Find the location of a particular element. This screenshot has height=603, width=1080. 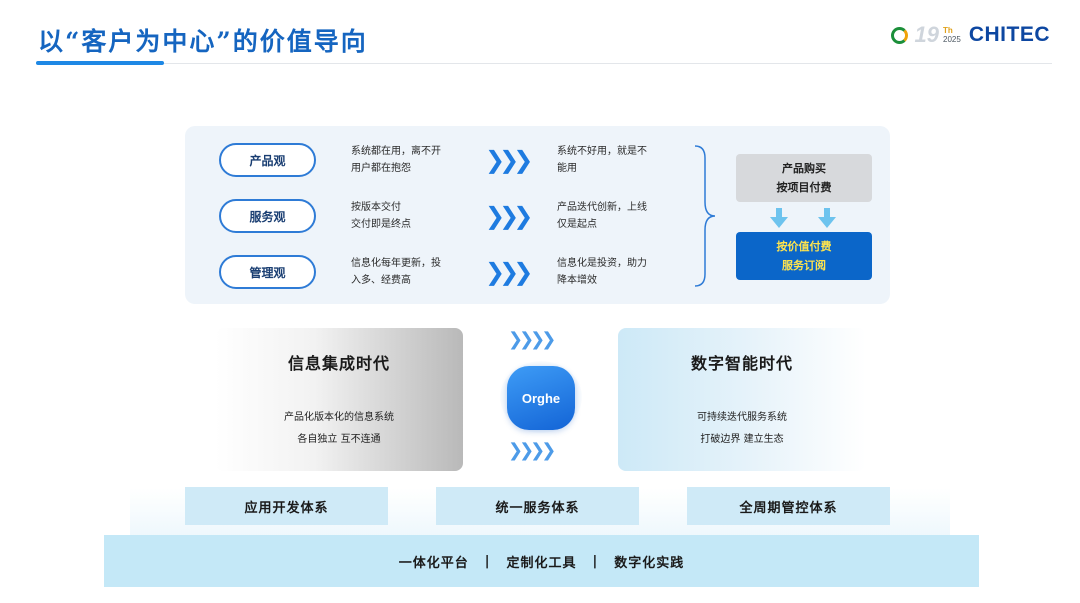

down-arrow-icons is located at coordinates (803, 218).